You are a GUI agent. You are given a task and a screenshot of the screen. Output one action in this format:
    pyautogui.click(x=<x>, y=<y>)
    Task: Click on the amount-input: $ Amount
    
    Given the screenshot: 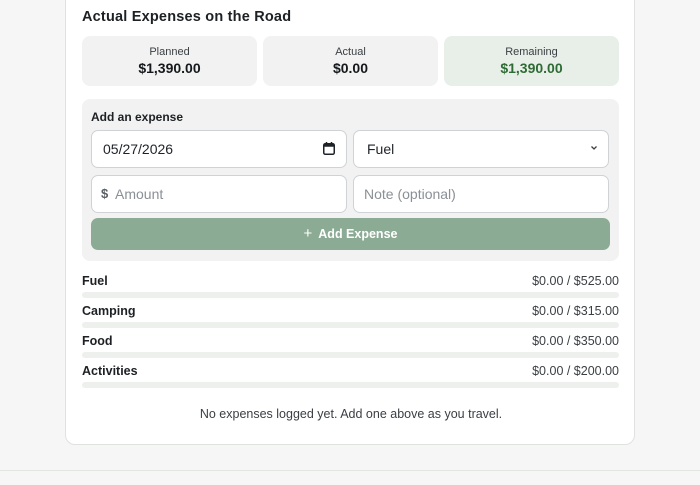 What is the action you would take?
    pyautogui.click(x=219, y=194)
    